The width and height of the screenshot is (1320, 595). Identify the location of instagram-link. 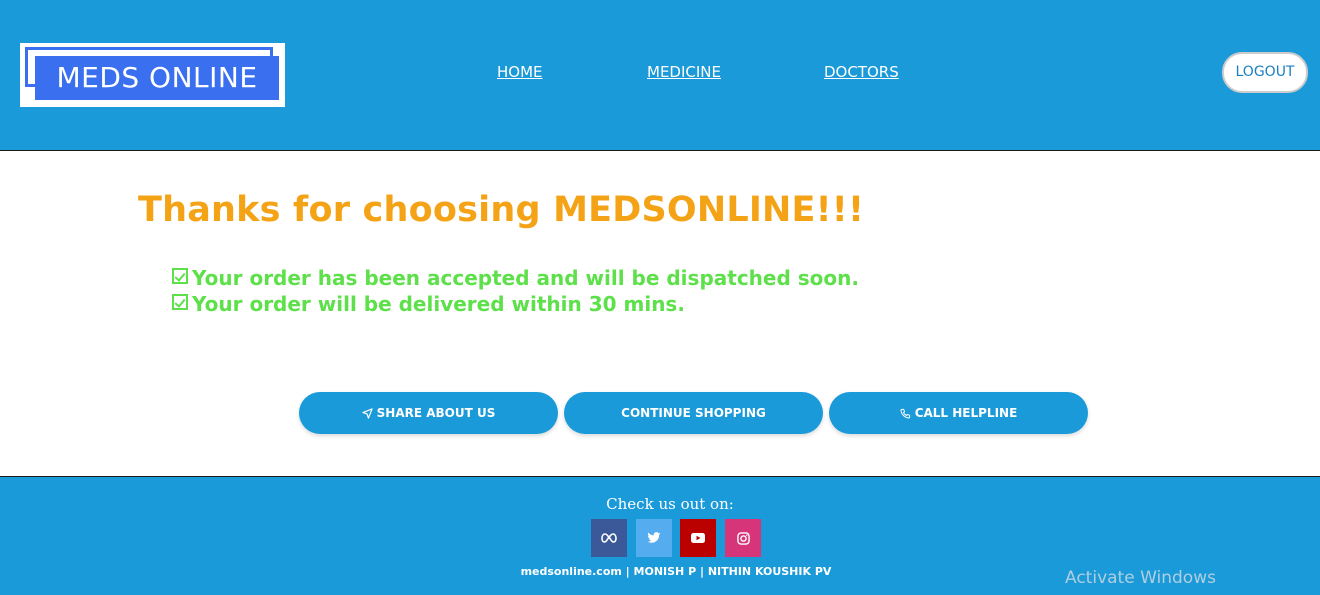
(743, 538).